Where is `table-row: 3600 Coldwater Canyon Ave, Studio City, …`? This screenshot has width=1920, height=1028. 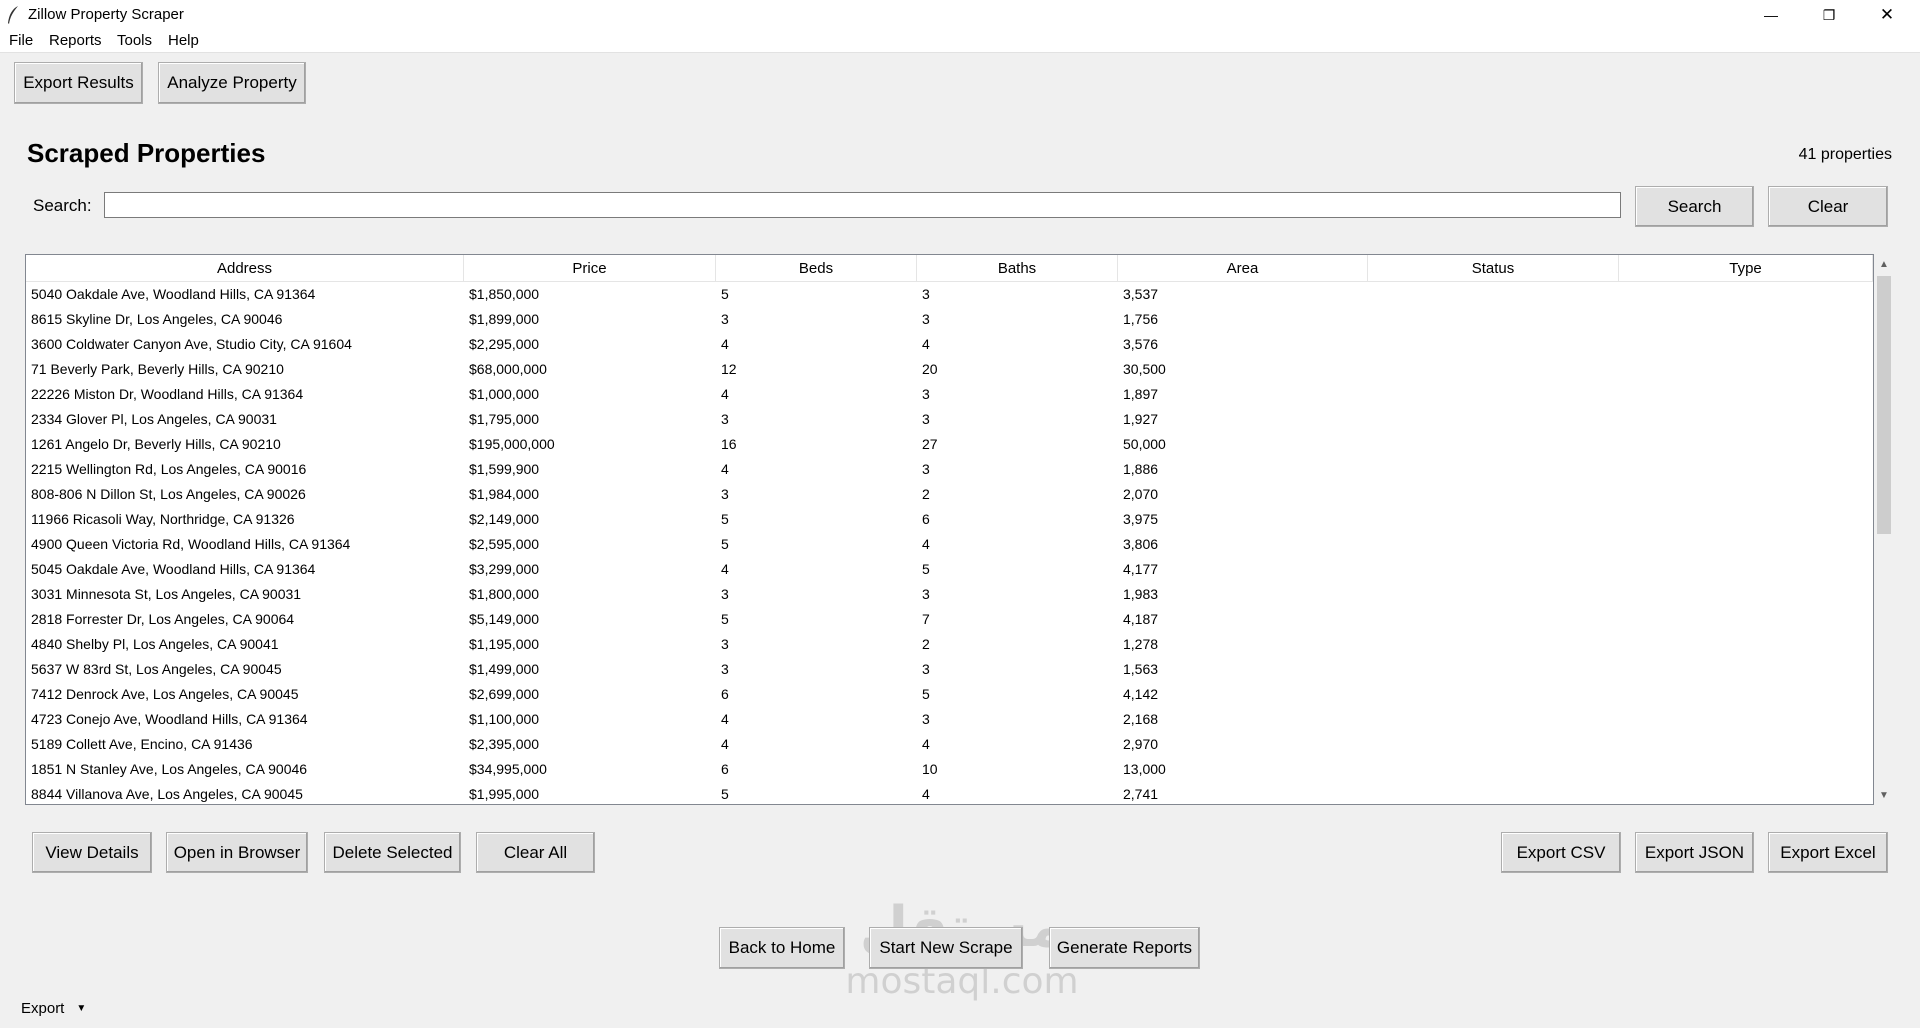
table-row: 3600 Coldwater Canyon Ave, Studio City, … is located at coordinates (949, 344).